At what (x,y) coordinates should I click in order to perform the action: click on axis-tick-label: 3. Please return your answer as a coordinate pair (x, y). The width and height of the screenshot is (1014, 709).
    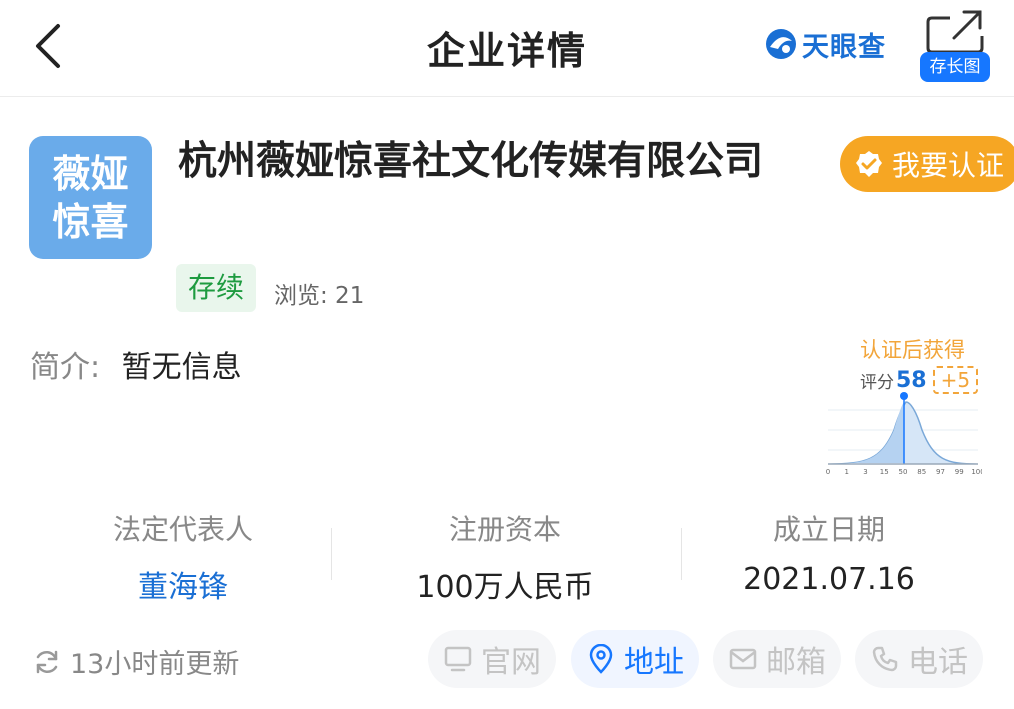
    Looking at the image, I should click on (865, 472).